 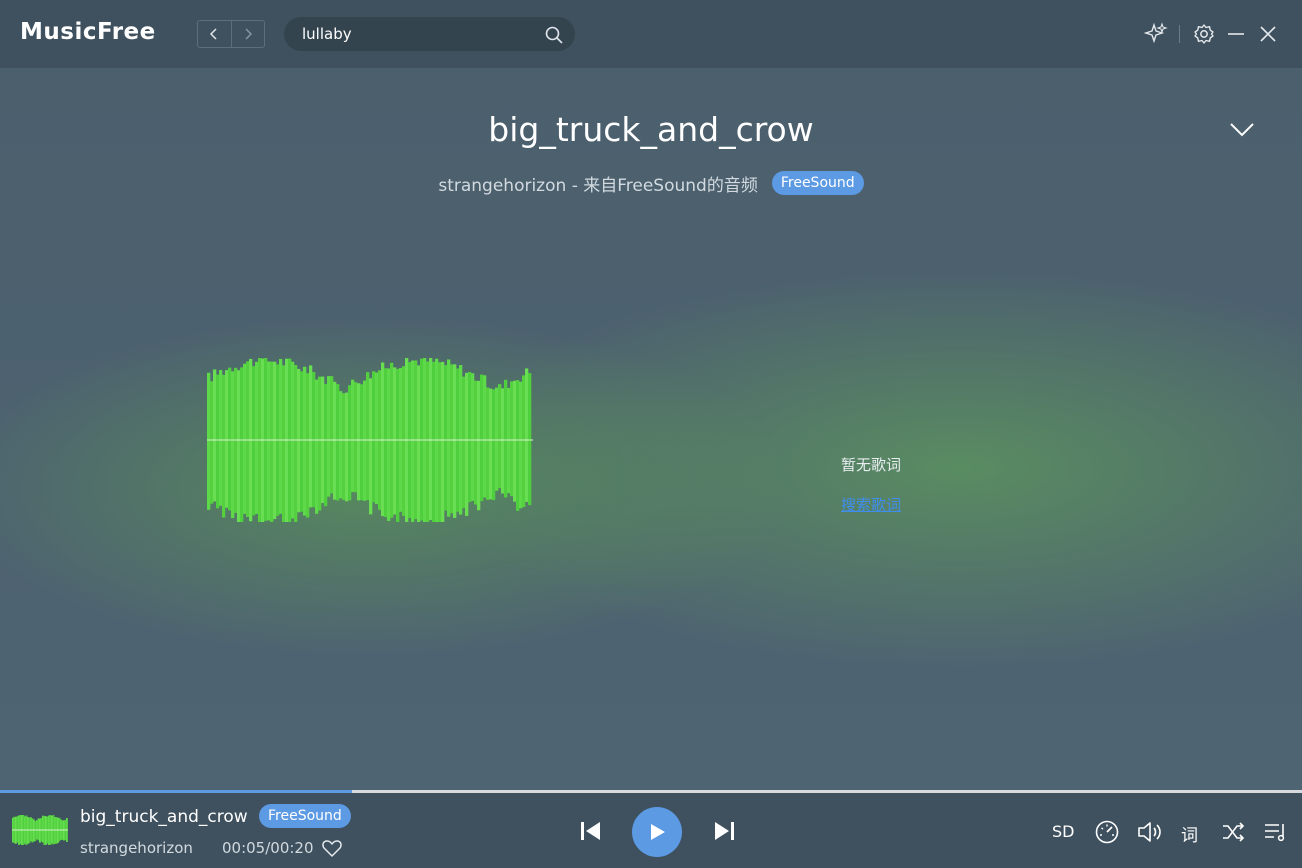 I want to click on player-source-badge: FreeSound, so click(x=305, y=816).